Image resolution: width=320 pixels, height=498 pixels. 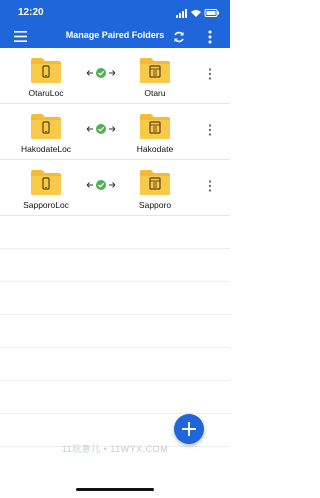 I want to click on add-pair-button, so click(x=189, y=429).